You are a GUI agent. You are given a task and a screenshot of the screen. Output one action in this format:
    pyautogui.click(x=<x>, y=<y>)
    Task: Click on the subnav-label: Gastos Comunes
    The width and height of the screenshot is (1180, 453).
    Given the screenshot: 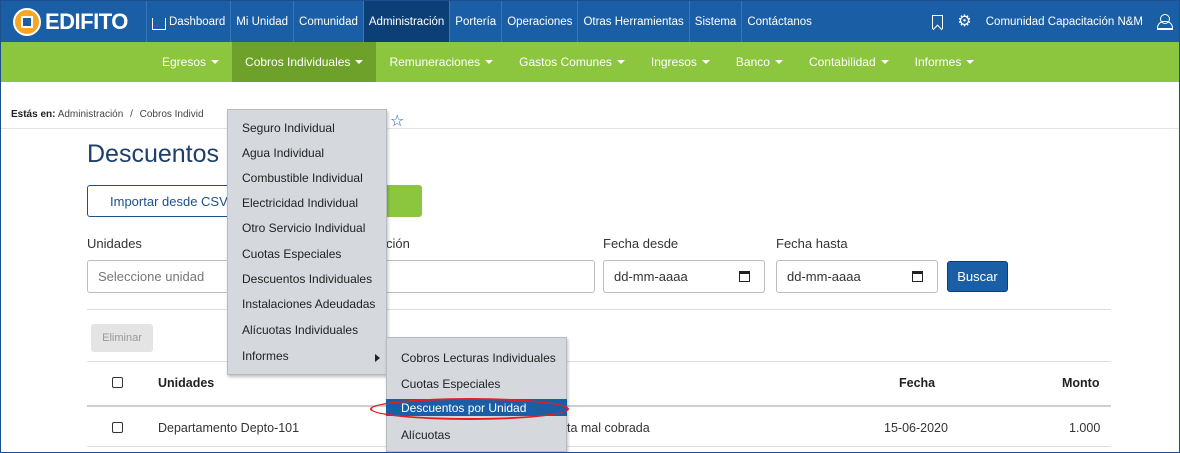 What is the action you would take?
    pyautogui.click(x=565, y=62)
    